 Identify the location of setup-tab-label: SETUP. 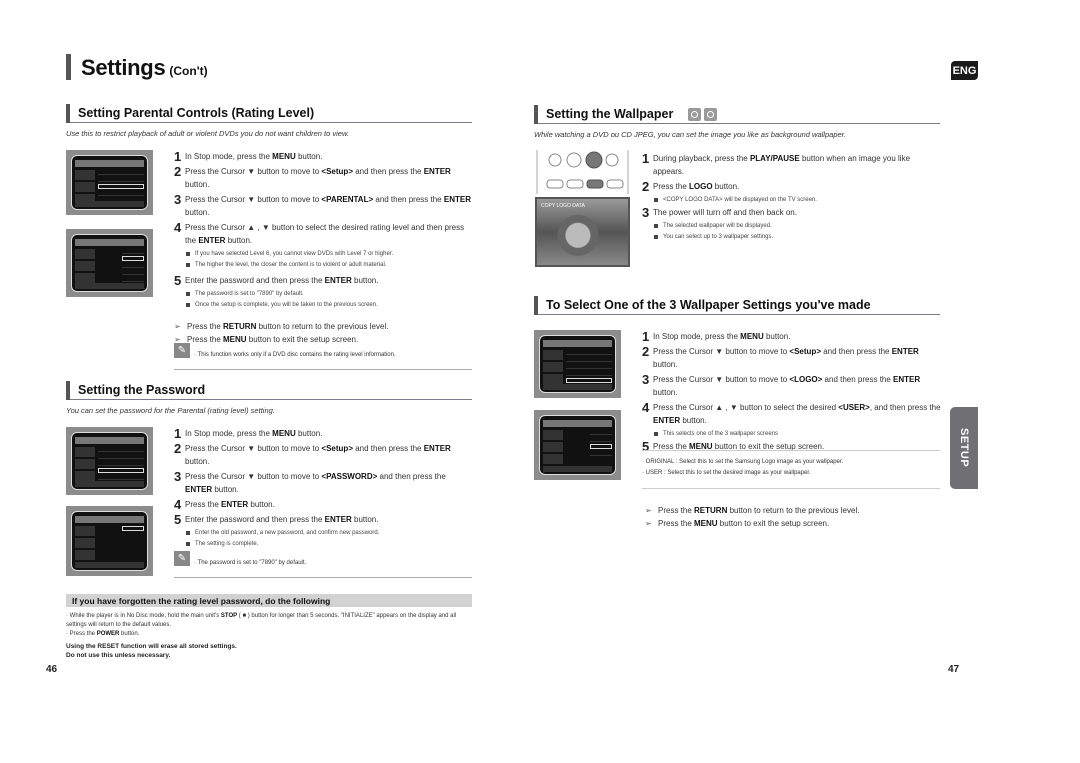
(964, 448).